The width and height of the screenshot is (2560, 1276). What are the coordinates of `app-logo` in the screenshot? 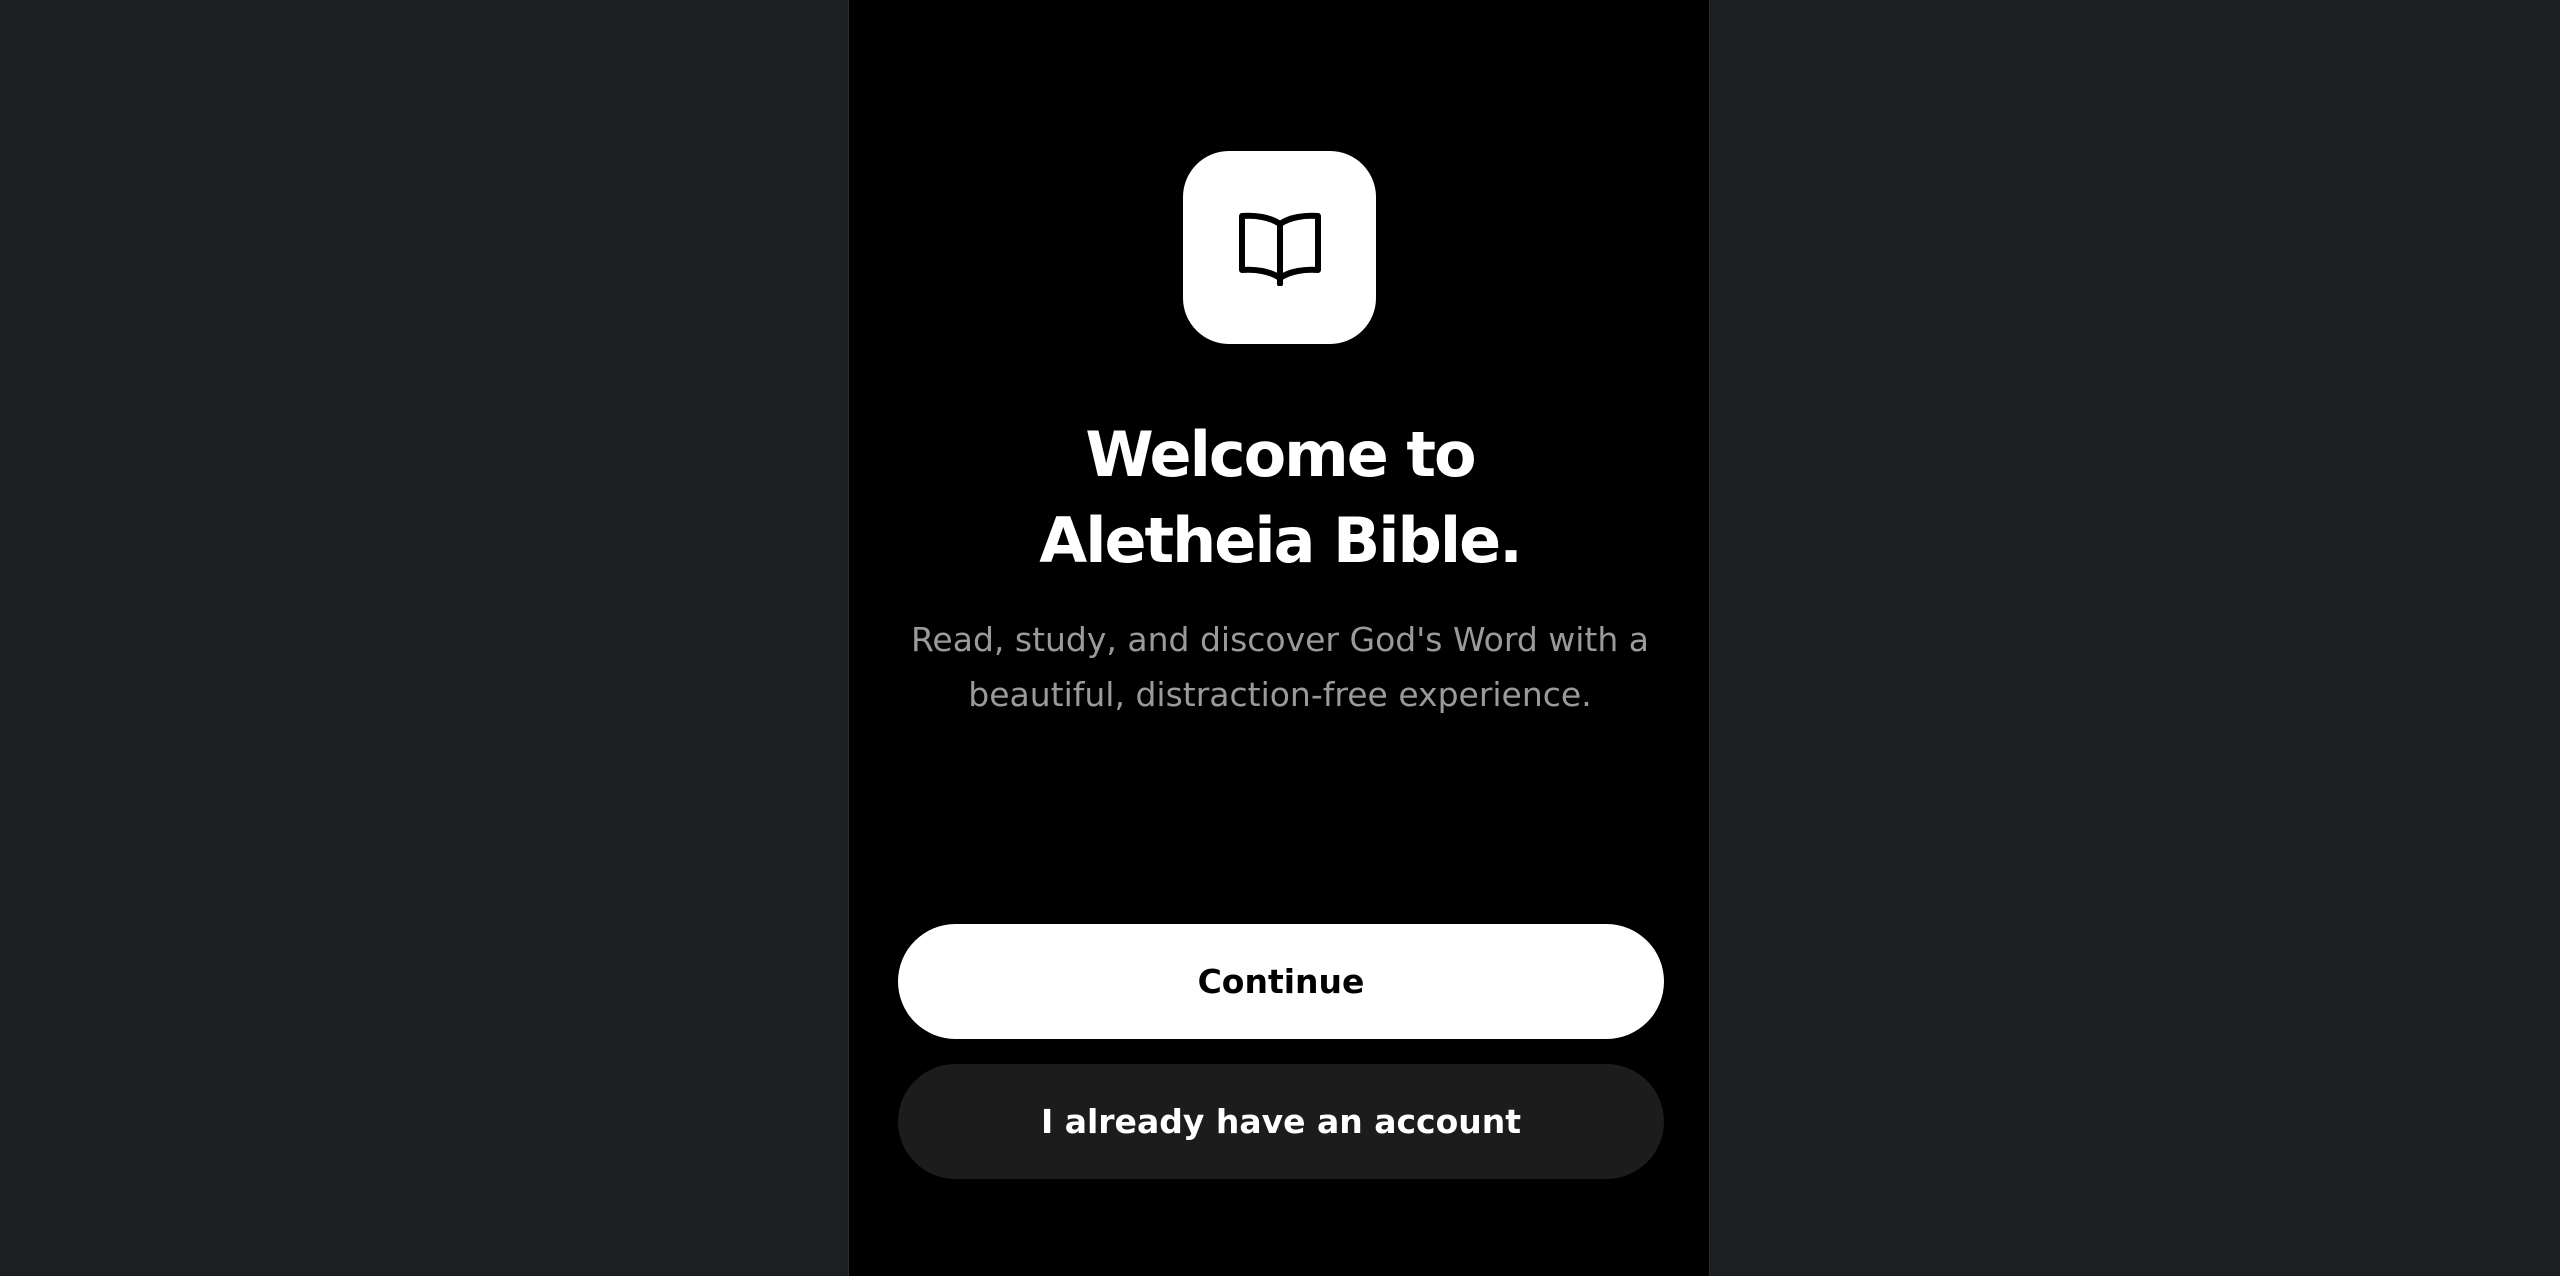 It's located at (1279, 247).